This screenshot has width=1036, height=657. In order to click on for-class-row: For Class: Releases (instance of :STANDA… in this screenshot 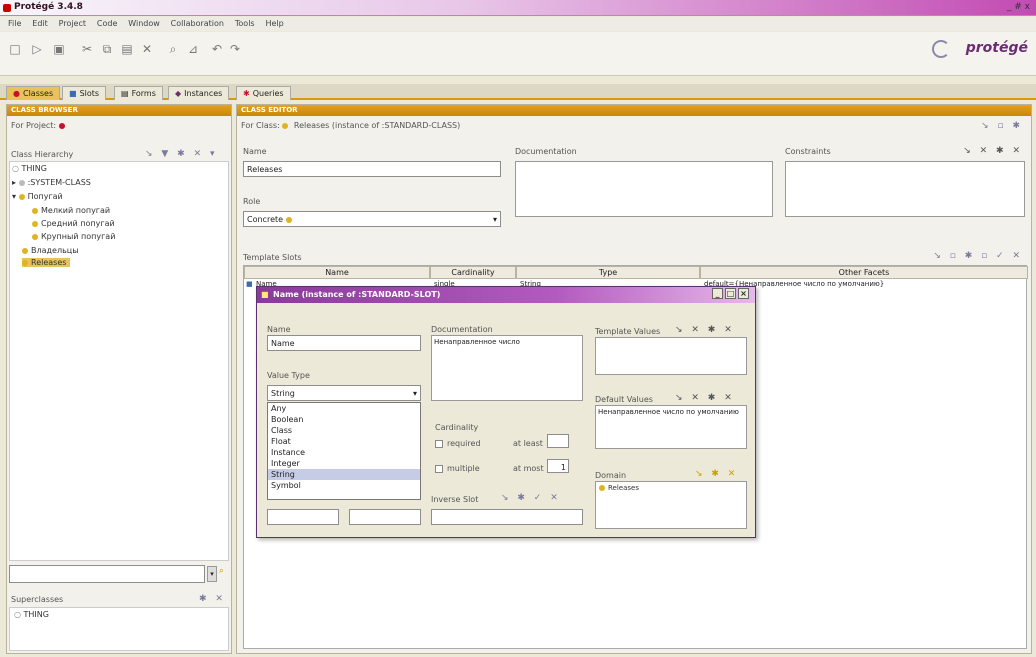, I will do `click(350, 125)`.